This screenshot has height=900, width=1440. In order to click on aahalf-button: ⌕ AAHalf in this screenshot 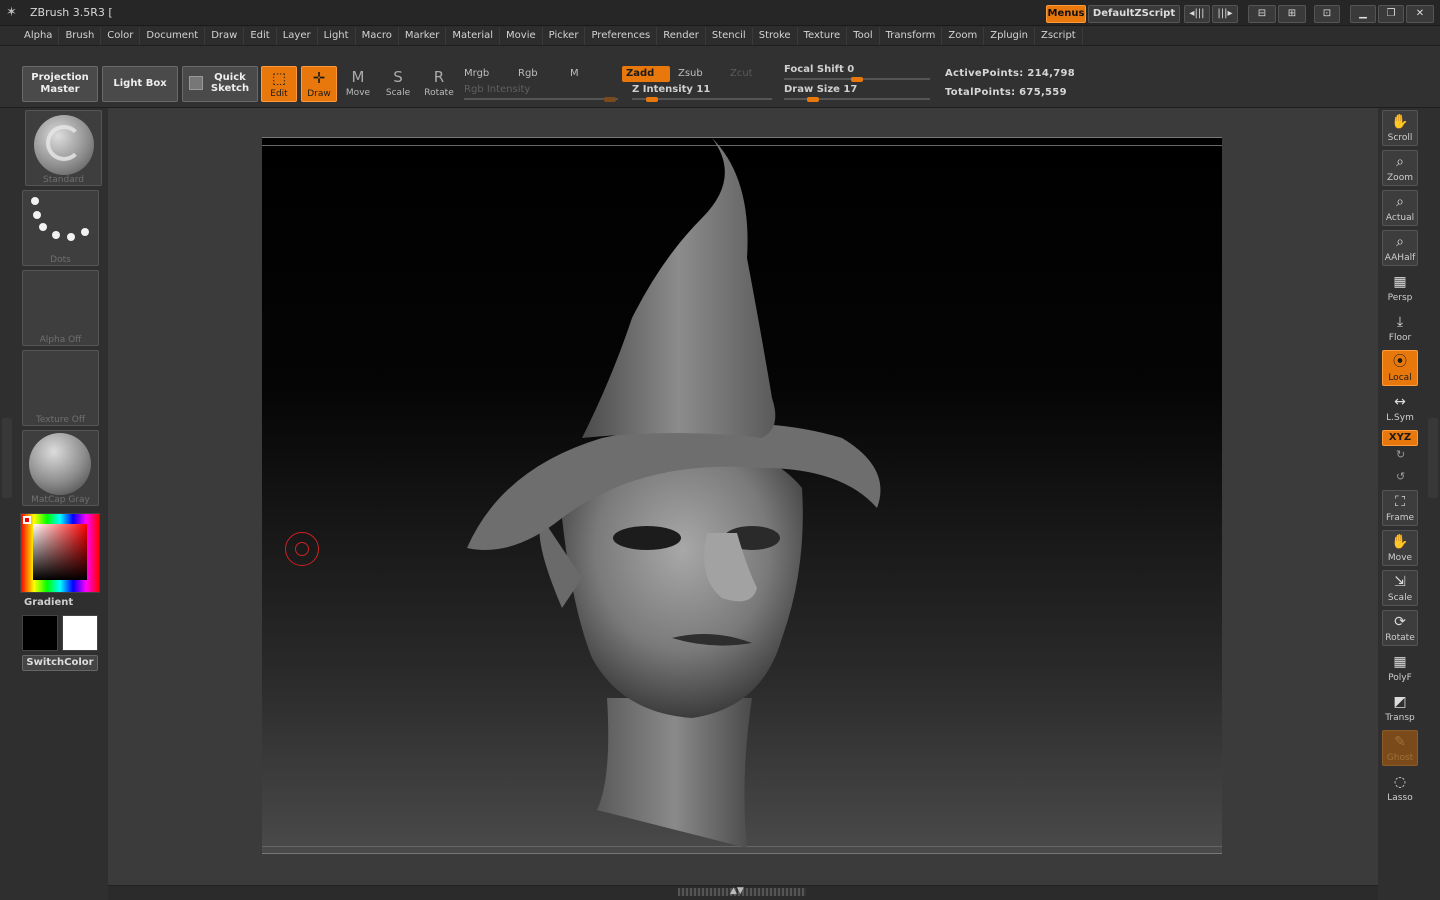, I will do `click(1400, 248)`.